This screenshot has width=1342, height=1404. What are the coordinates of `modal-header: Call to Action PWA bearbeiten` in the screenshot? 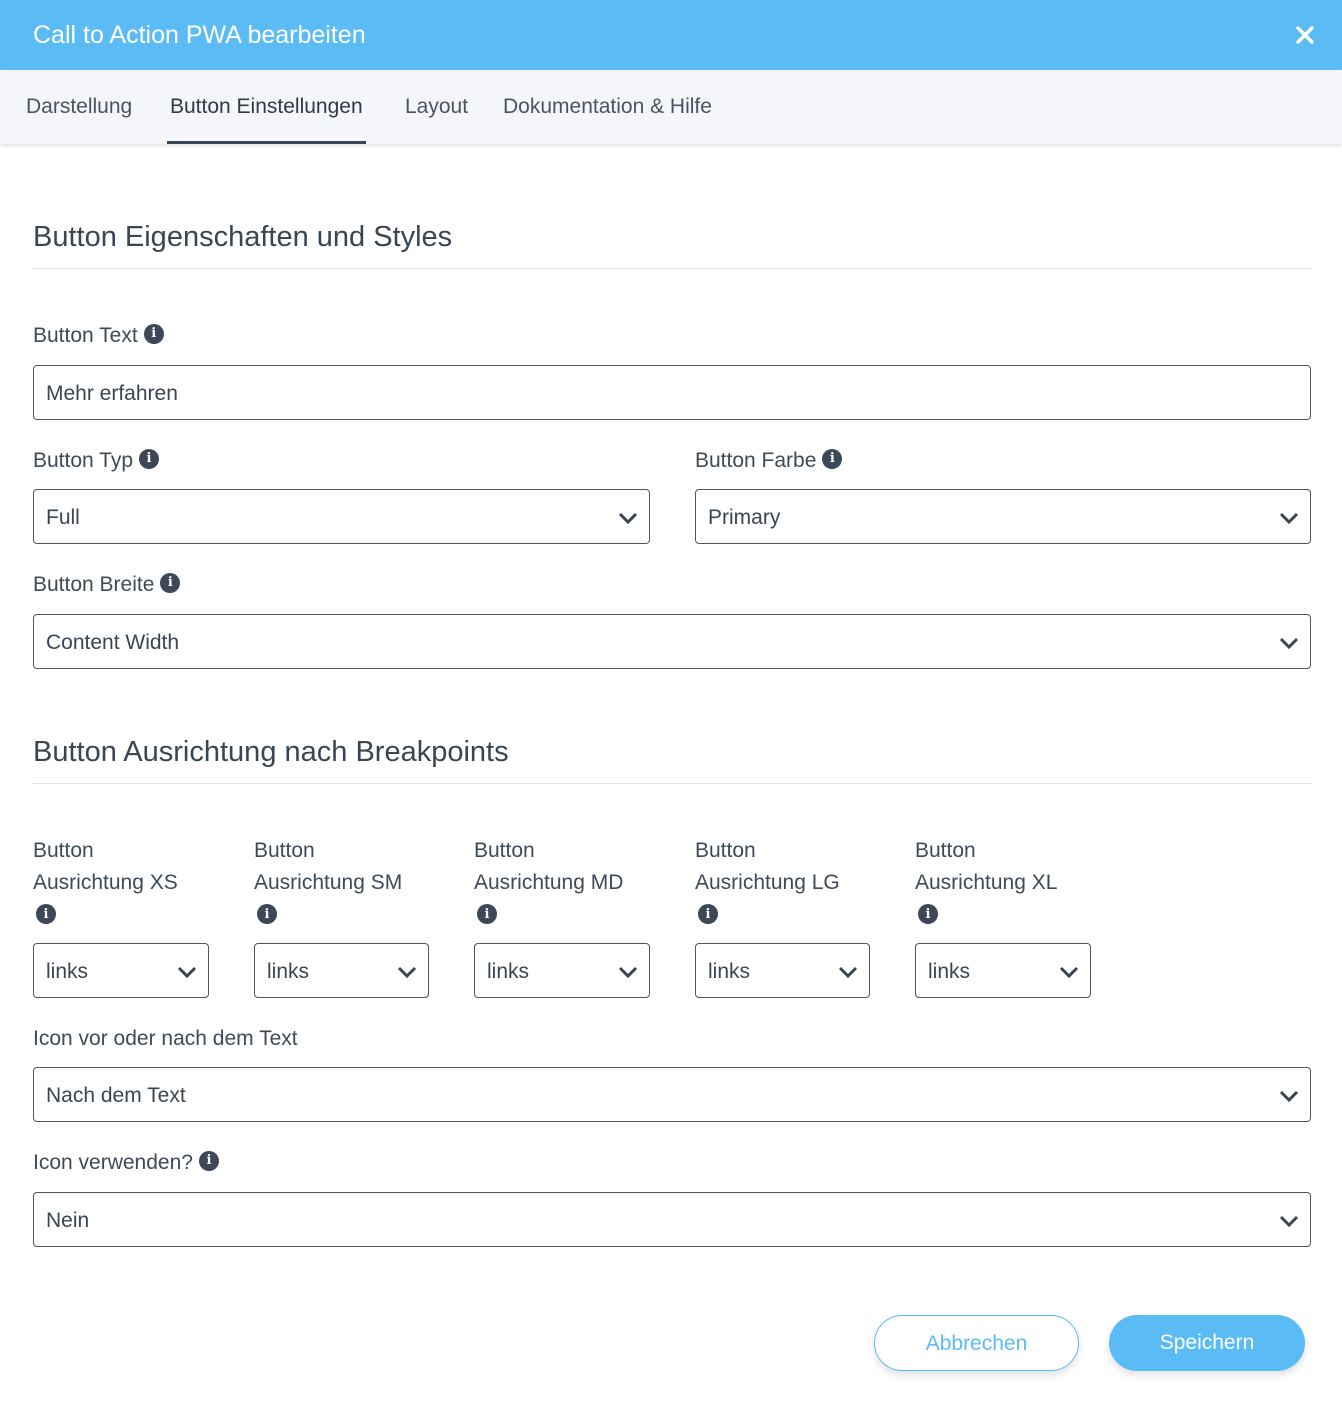 It's located at (671, 35).